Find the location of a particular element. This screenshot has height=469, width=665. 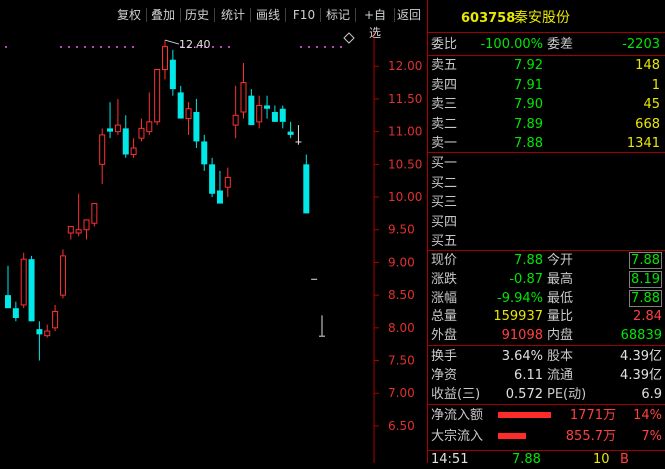

flow-row-1: 大宗流入 855.7万 7% is located at coordinates (546, 436).